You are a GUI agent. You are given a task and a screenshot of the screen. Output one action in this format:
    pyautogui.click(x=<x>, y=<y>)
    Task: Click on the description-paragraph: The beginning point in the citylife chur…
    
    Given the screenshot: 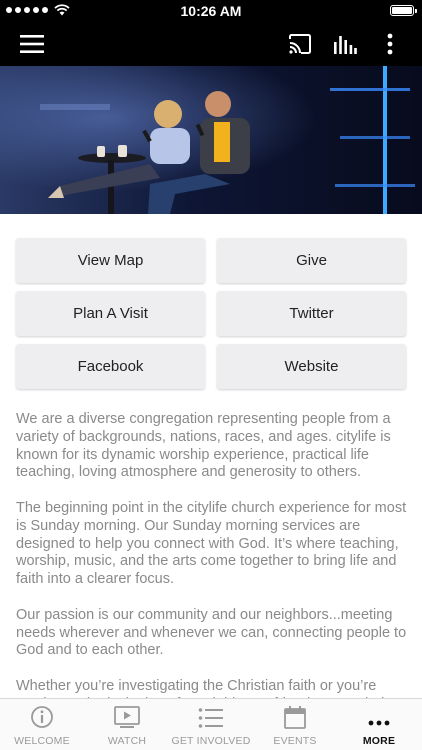 What is the action you would take?
    pyautogui.click(x=211, y=543)
    